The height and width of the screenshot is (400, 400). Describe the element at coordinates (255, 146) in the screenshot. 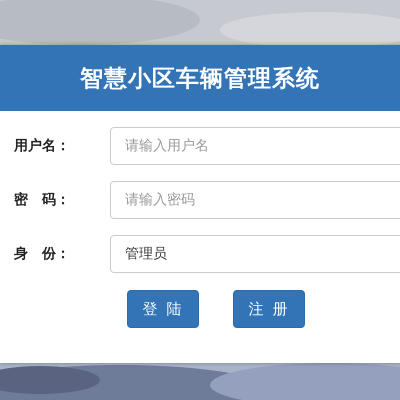

I see `input-field: 请输入用户名` at that location.